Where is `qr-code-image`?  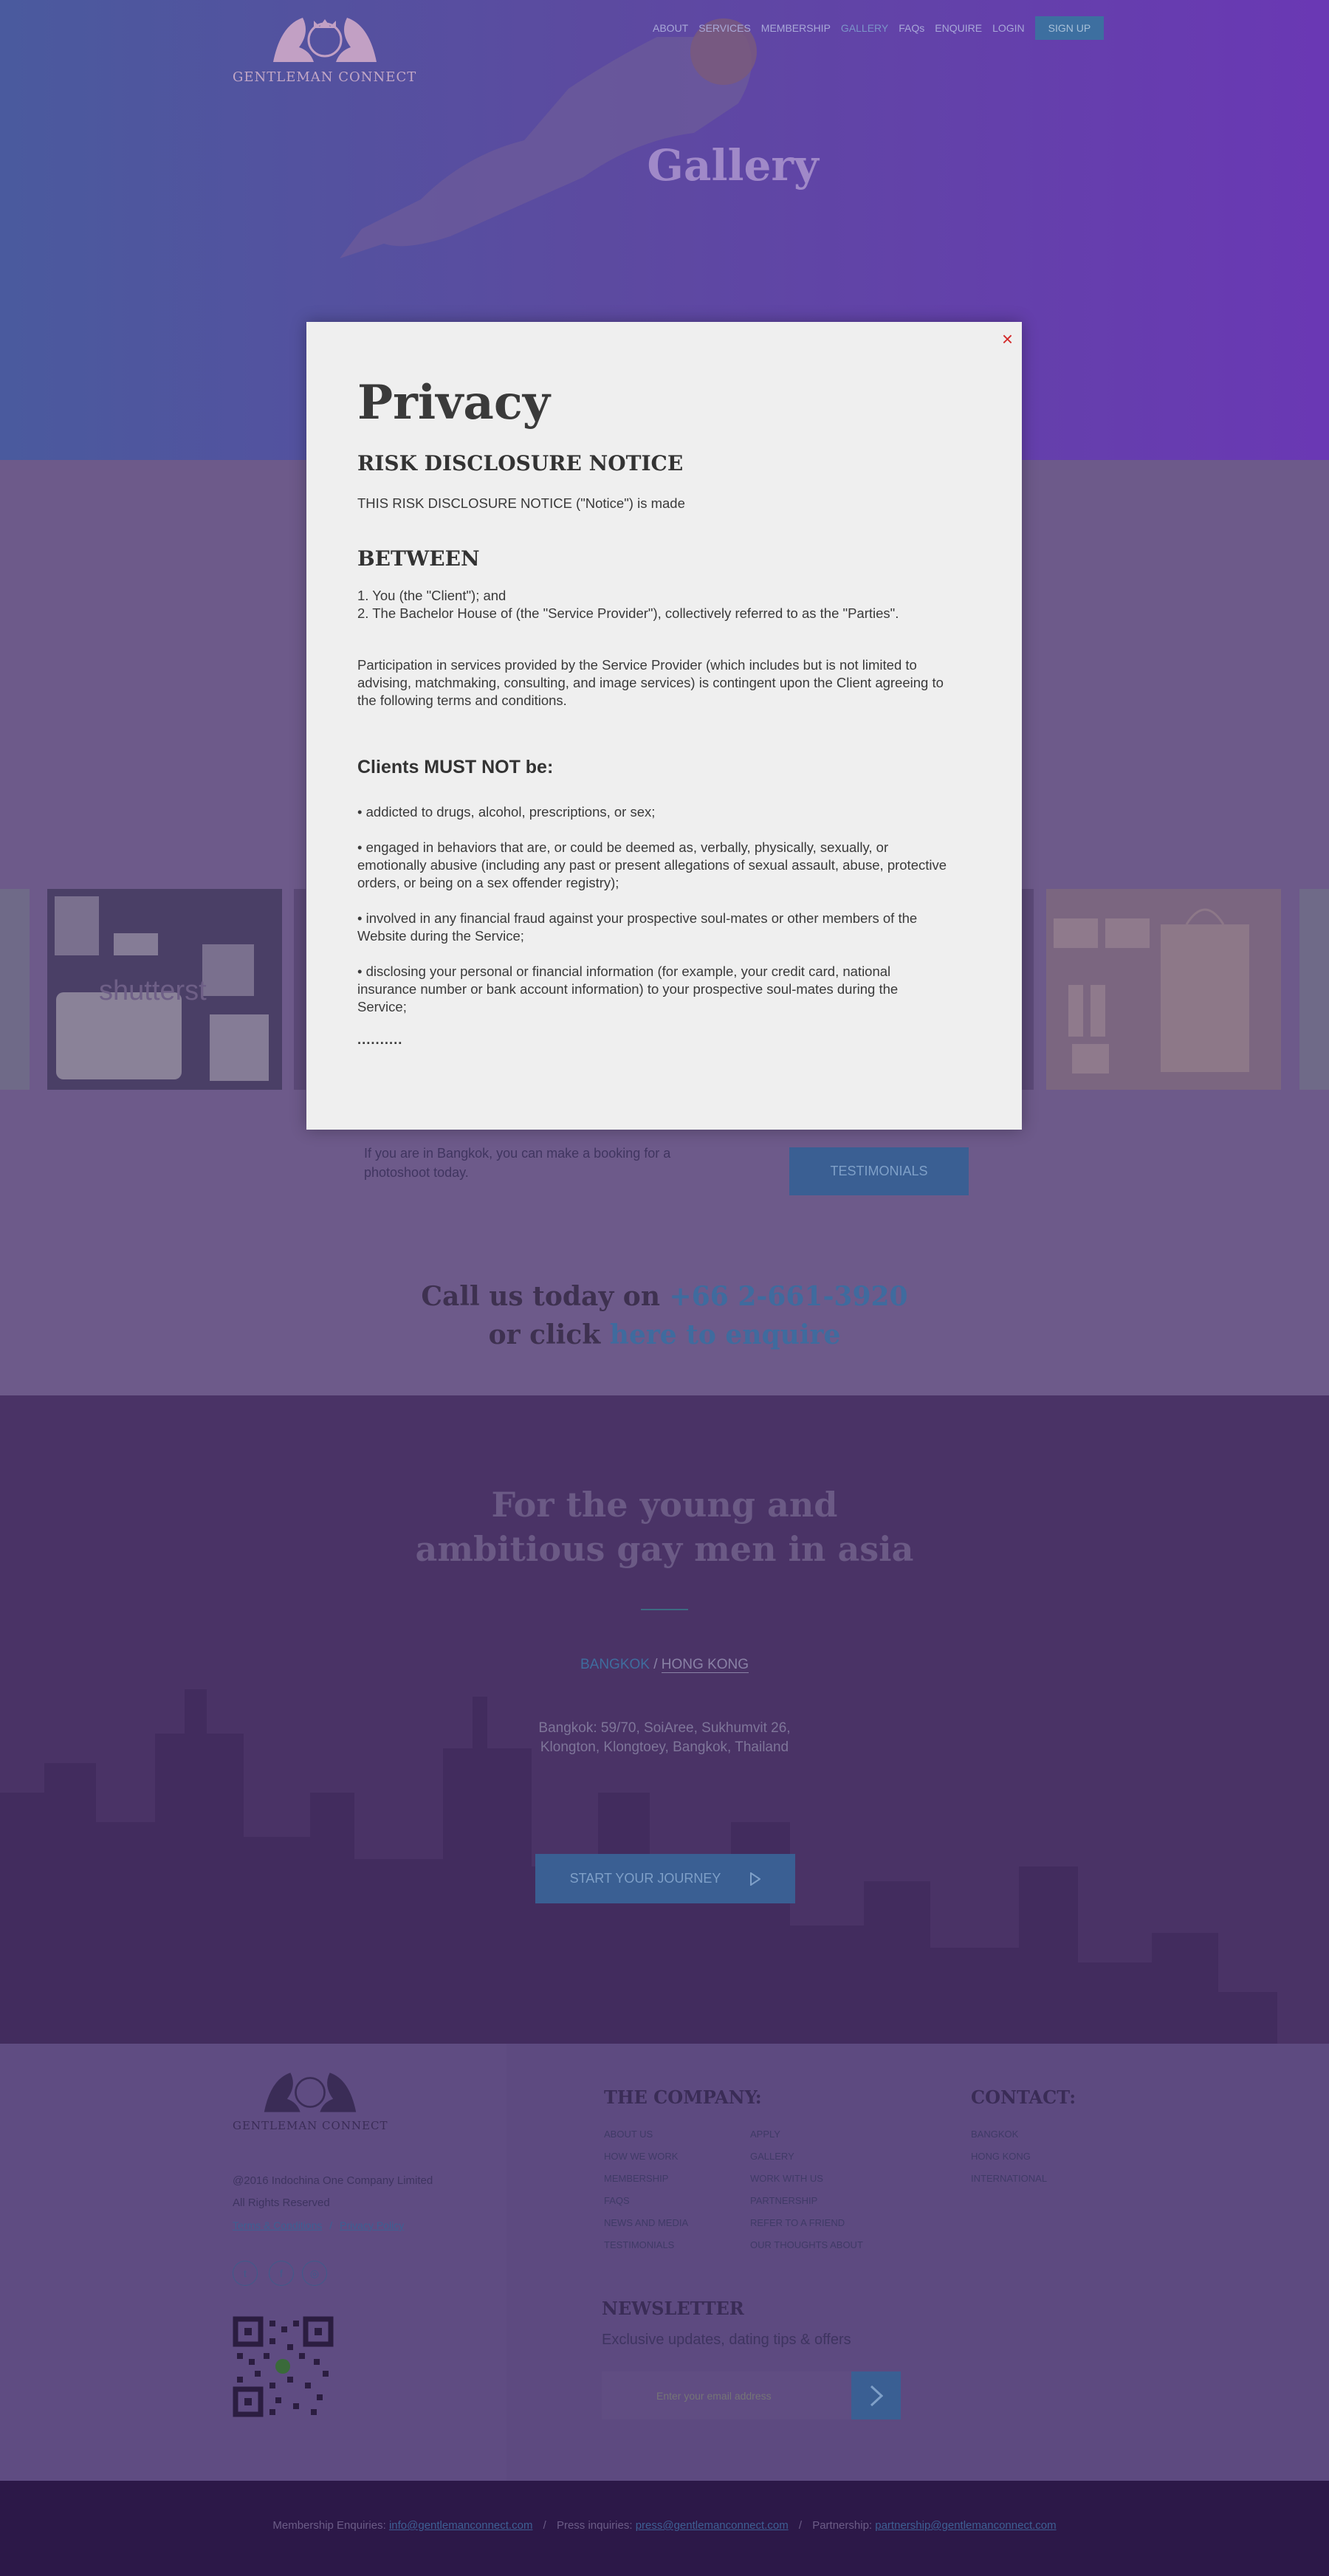 qr-code-image is located at coordinates (283, 2366).